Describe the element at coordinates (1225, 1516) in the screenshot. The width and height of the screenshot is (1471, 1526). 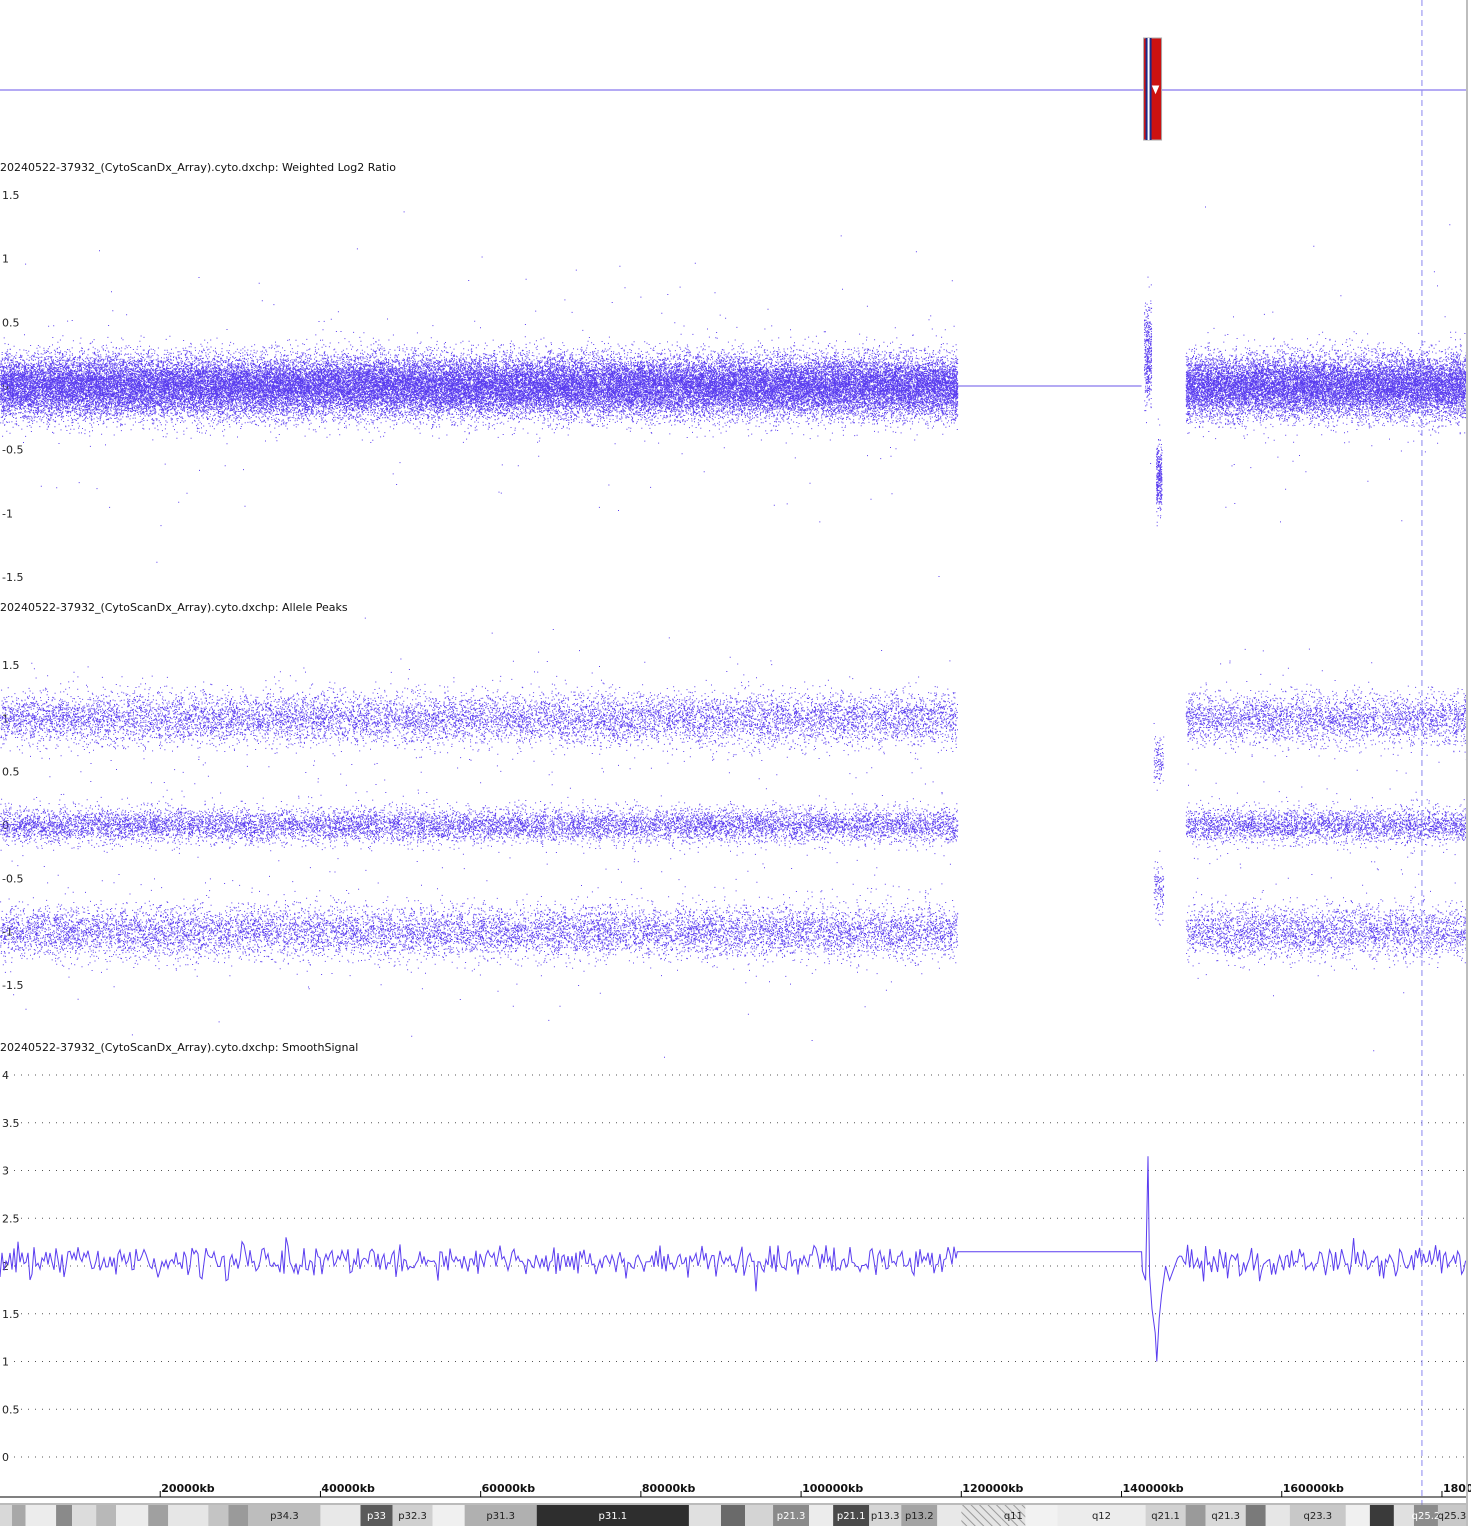
I see `ideogram-band-label: q21.3` at that location.